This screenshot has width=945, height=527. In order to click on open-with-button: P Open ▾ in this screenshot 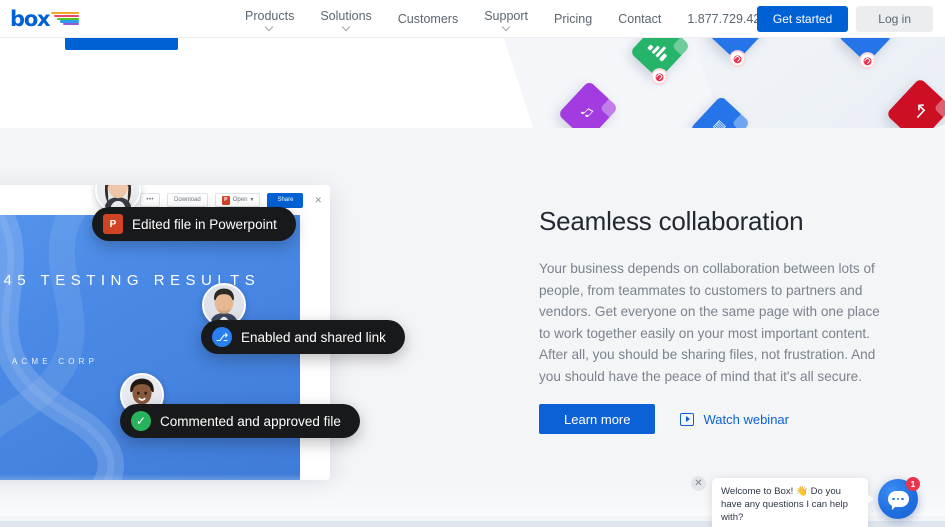, I will do `click(237, 200)`.